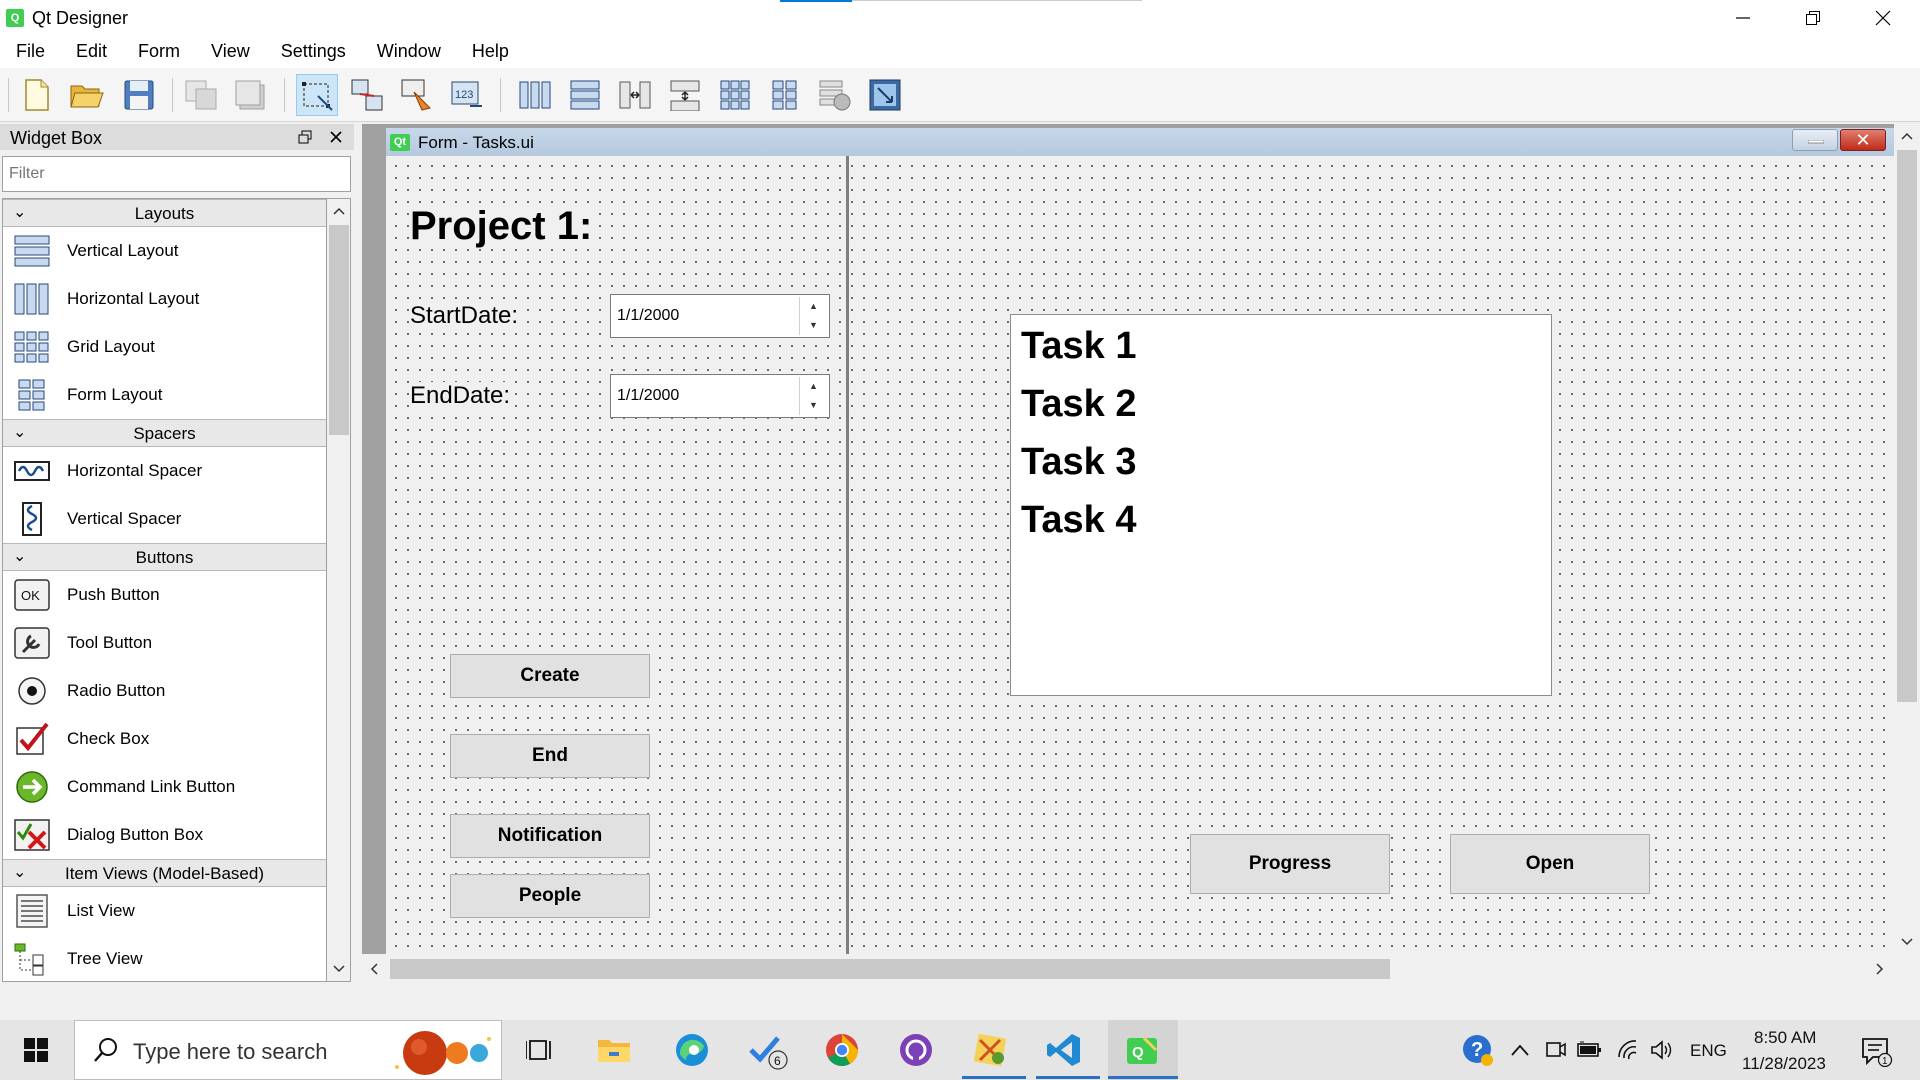 The image size is (1920, 1080). Describe the element at coordinates (164, 519) in the screenshot. I see `widget-vertical-spacer: Vertical Spacer` at that location.